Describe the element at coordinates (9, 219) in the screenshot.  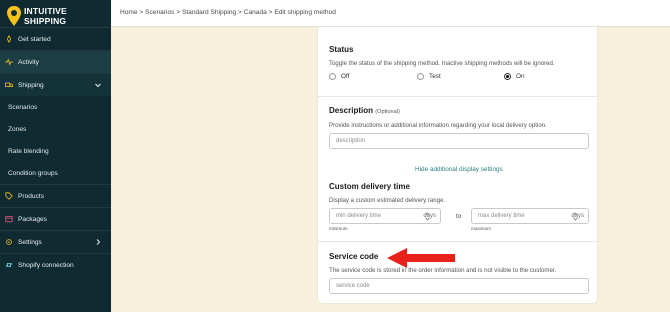
I see `box-icon` at that location.